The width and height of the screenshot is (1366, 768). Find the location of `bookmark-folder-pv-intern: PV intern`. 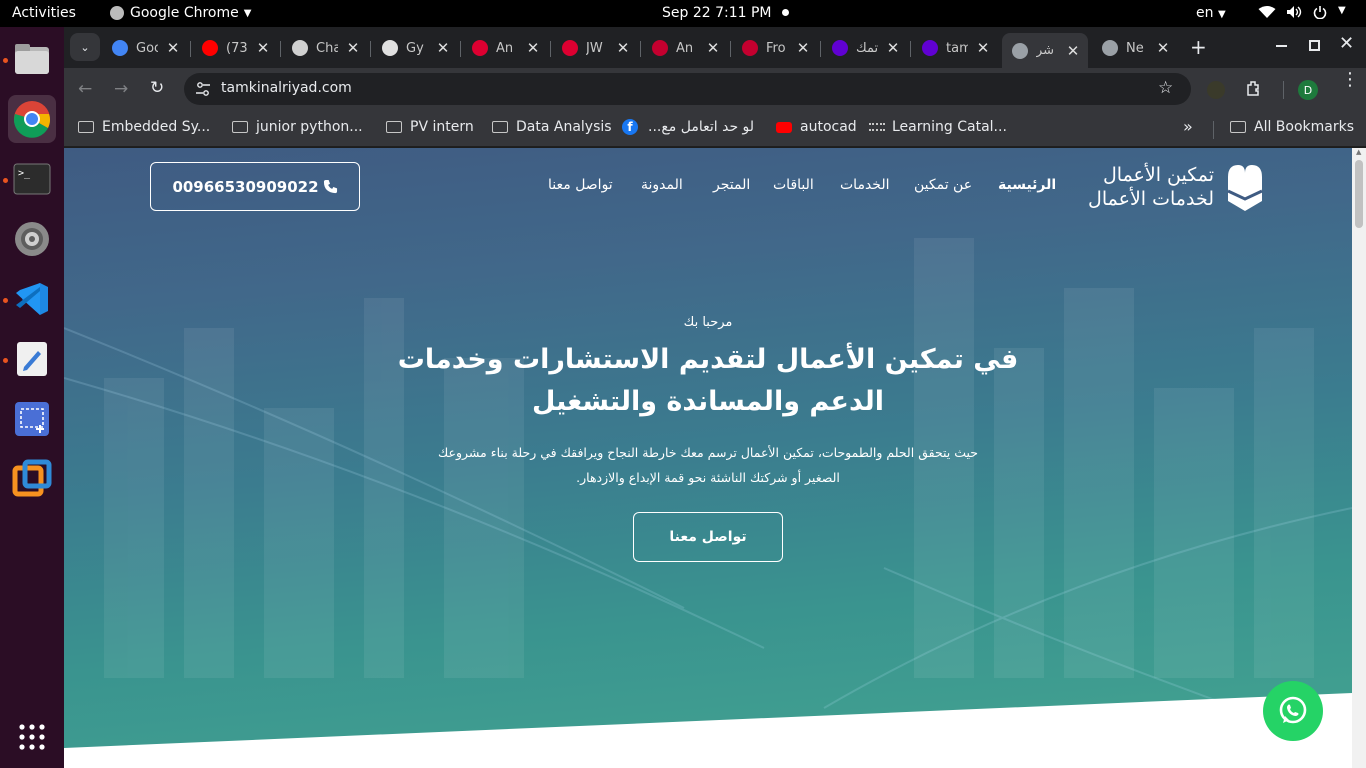

bookmark-folder-pv-intern: PV intern is located at coordinates (430, 127).